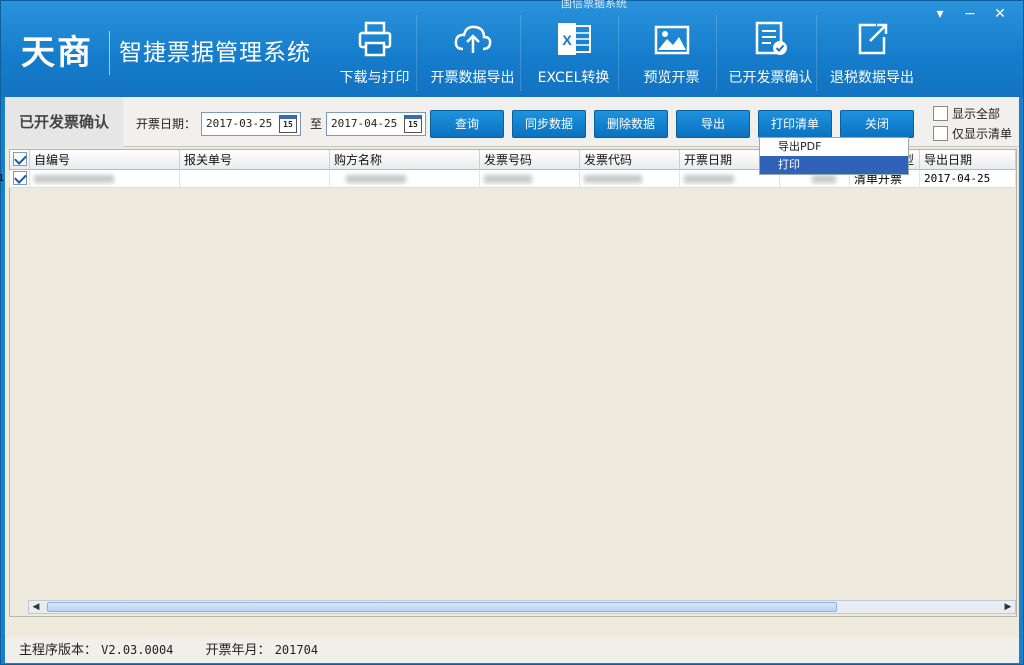  I want to click on dropdown-window-button: ▾, so click(940, 14).